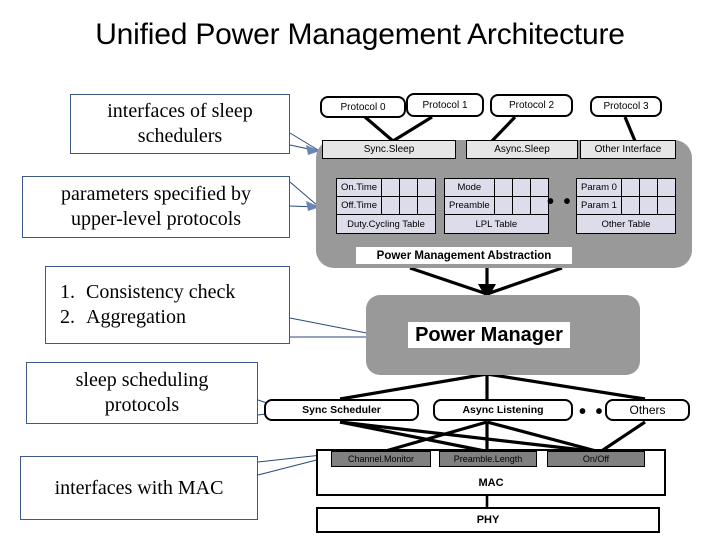 The width and height of the screenshot is (720, 540). I want to click on mac-sublayer-on-off-label: On/Off, so click(596, 459).